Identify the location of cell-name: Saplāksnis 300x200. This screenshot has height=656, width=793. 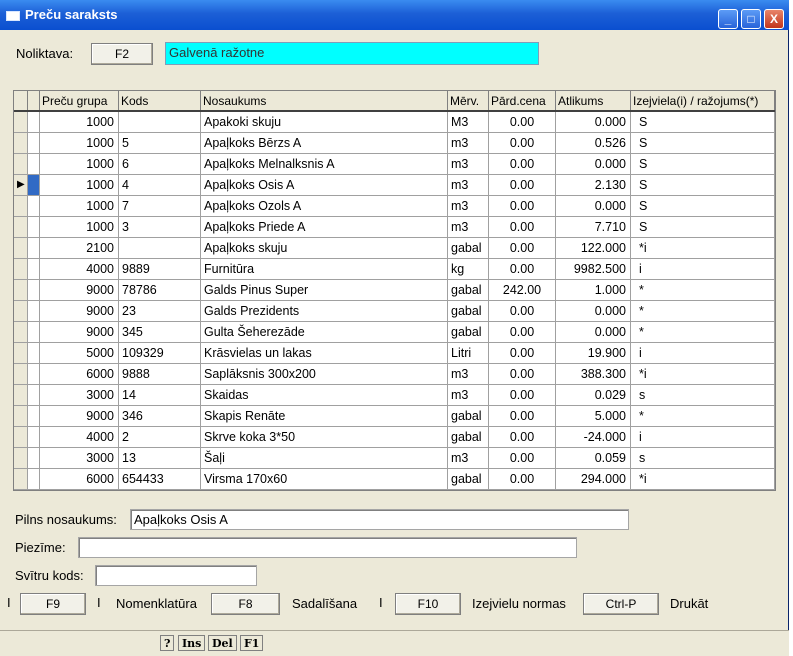
(324, 374).